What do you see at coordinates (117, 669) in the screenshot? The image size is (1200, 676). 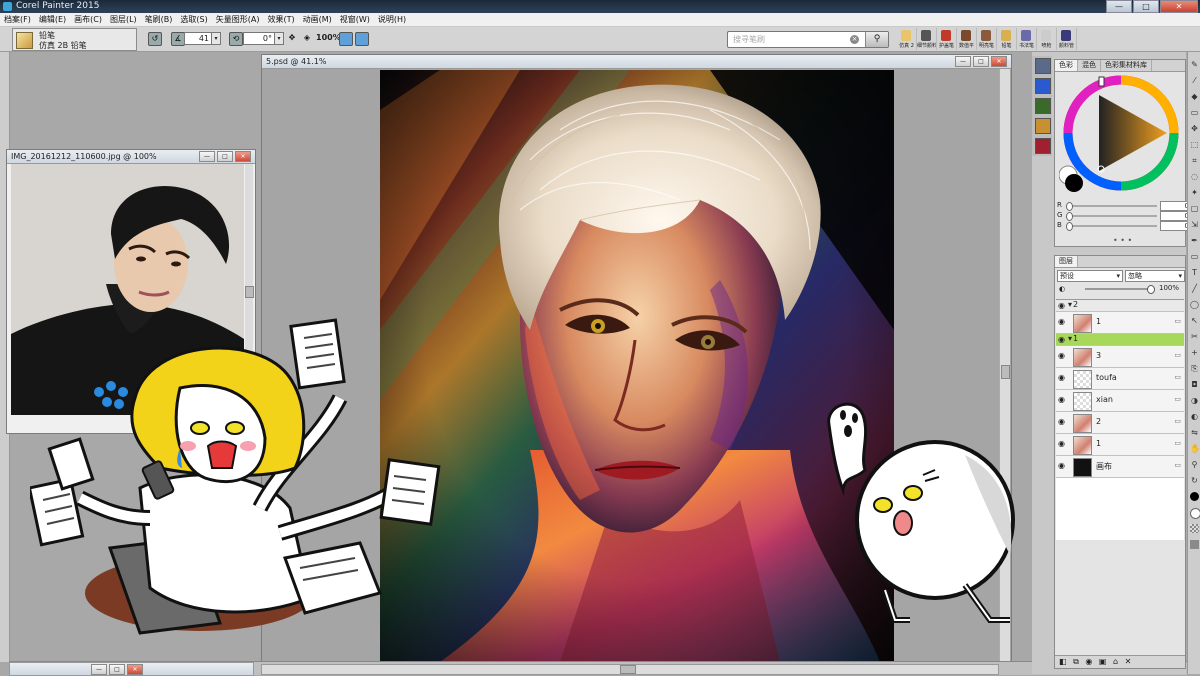 I see `minimized-restore-button: □` at bounding box center [117, 669].